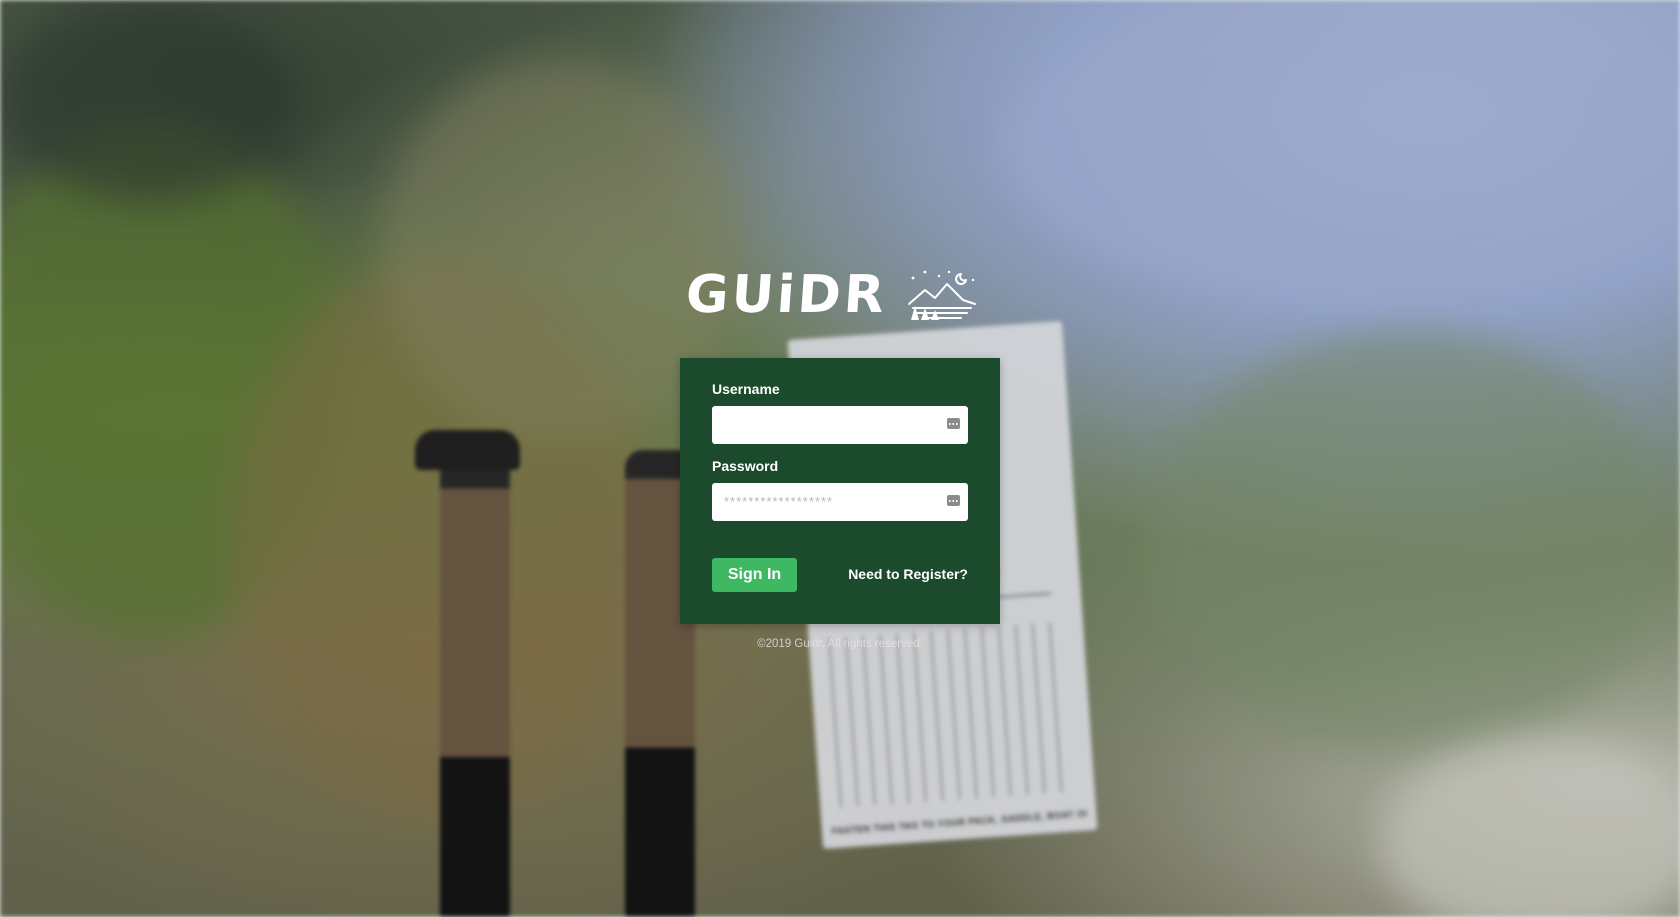  I want to click on username-input, so click(833, 424).